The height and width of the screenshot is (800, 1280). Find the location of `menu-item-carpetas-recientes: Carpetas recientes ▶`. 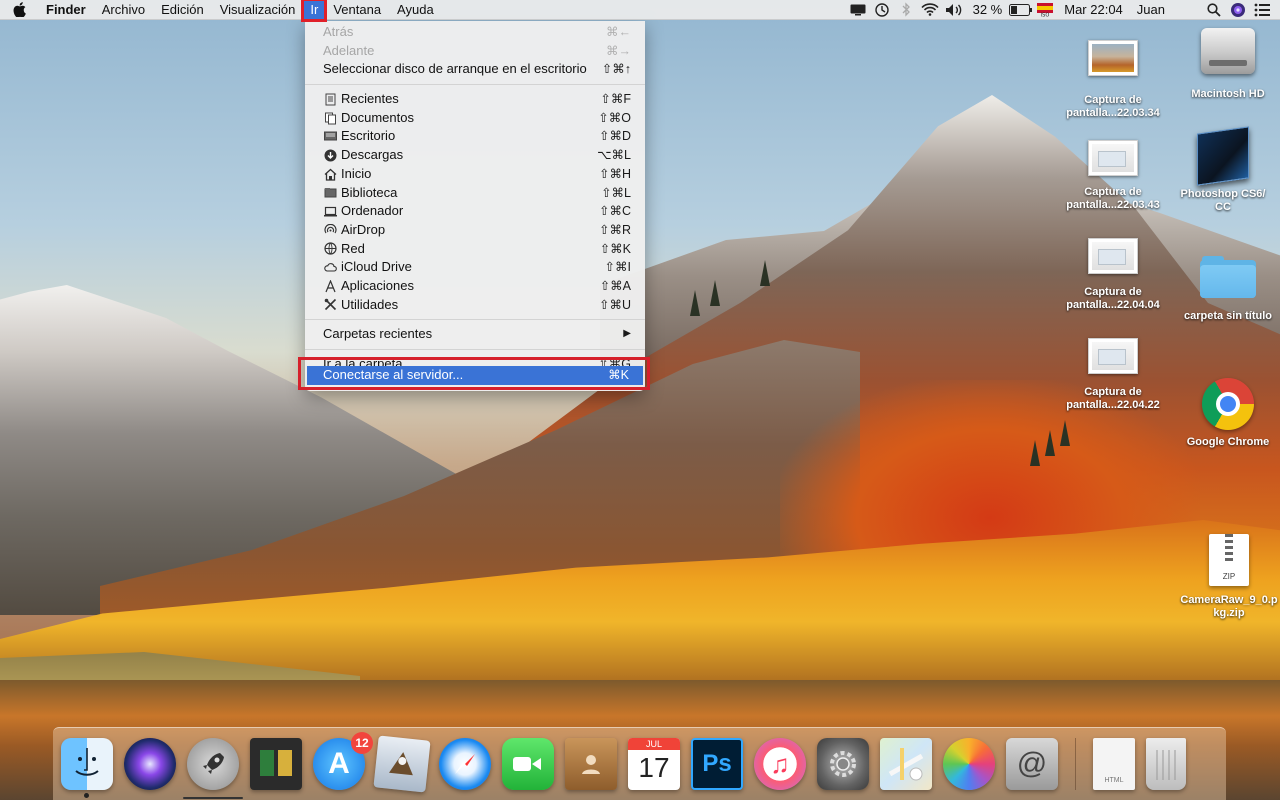

menu-item-carpetas-recientes: Carpetas recientes ▶ is located at coordinates (475, 334).